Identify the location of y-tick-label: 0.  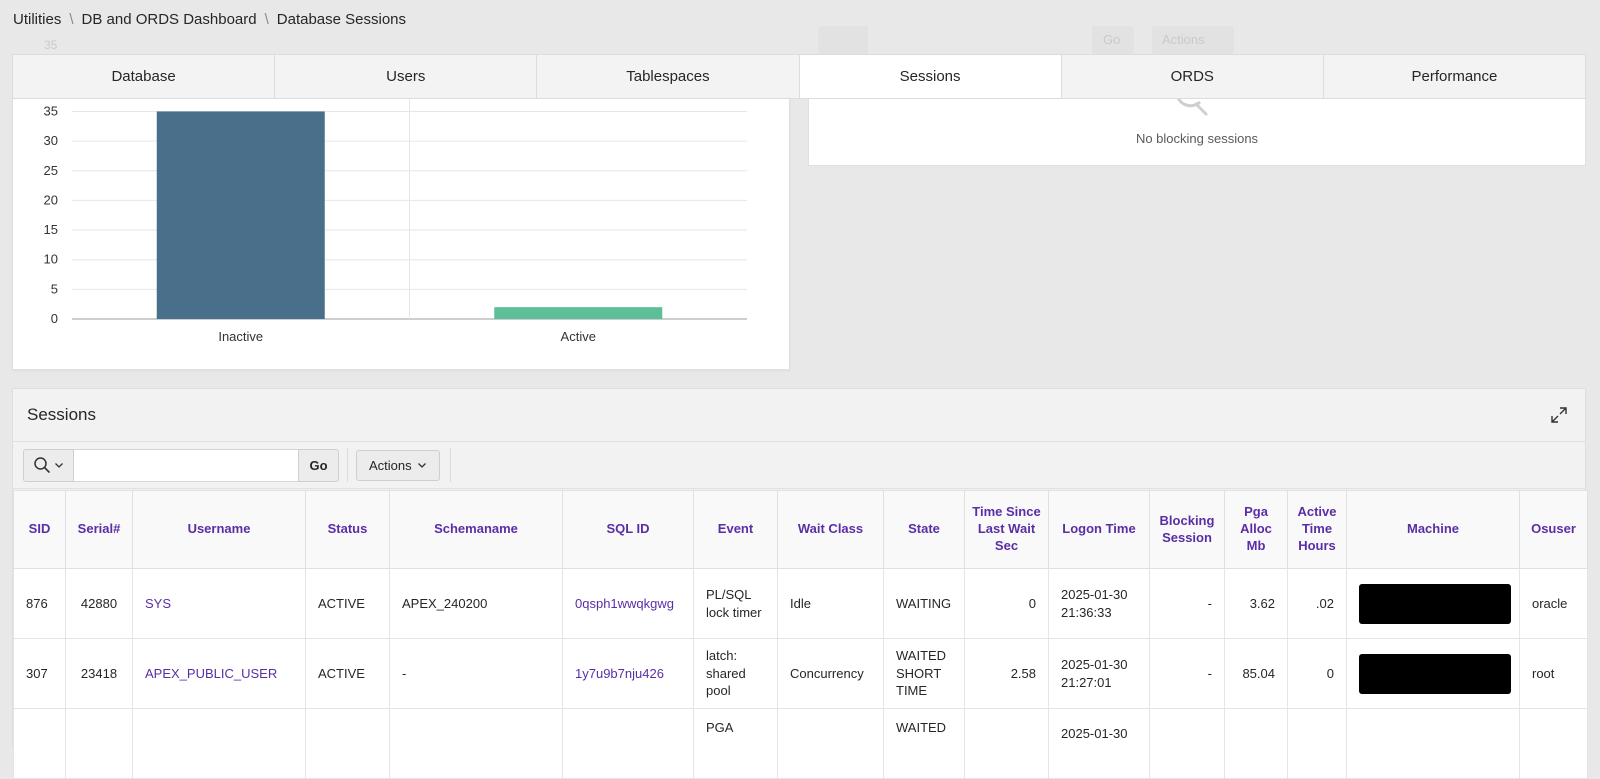
(54, 318).